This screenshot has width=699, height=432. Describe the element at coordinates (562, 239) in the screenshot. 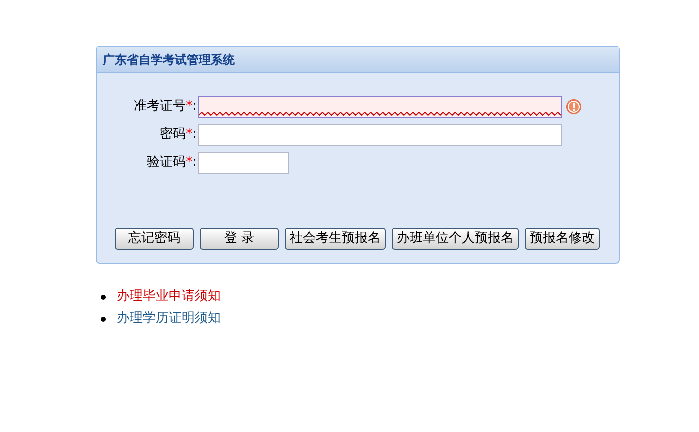

I see `form-button: 预报名修改` at that location.